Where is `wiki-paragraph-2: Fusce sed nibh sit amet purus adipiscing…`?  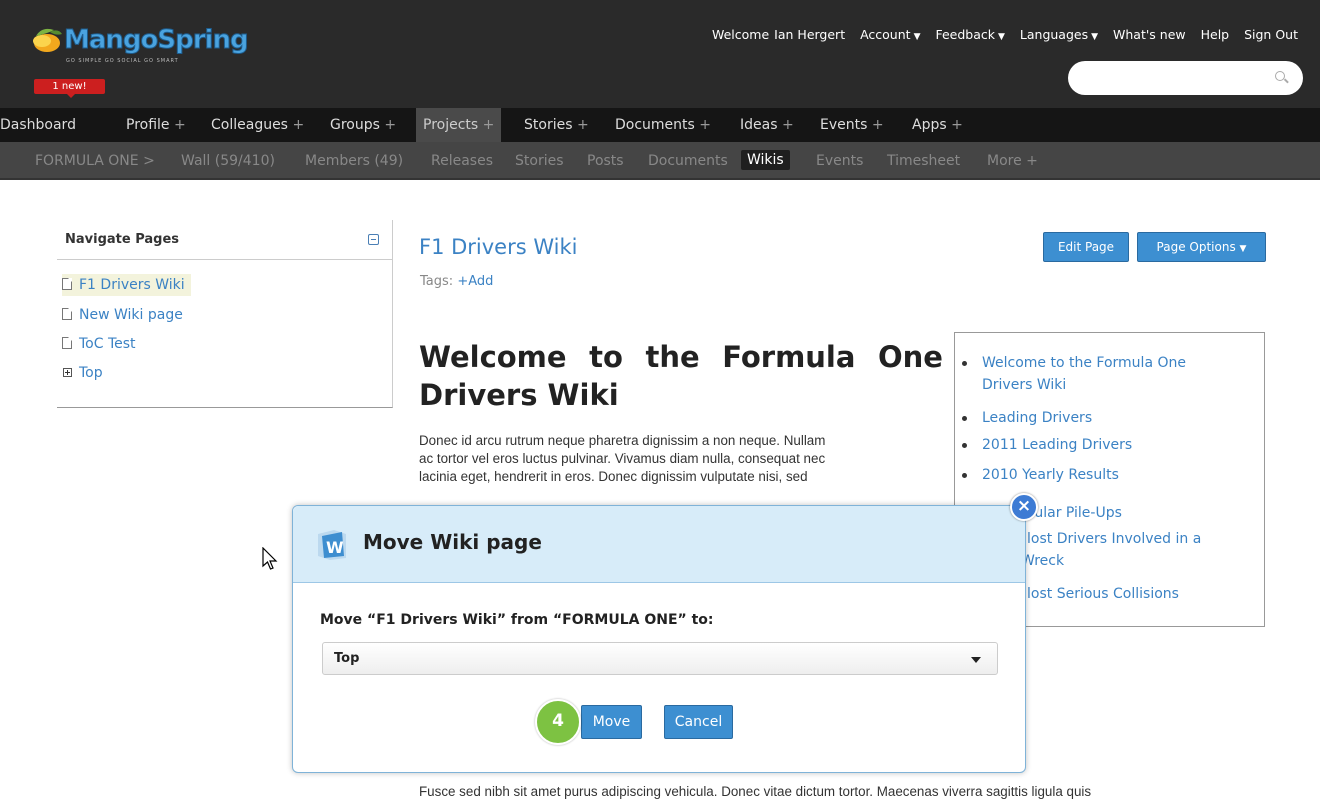 wiki-paragraph-2: Fusce sed nibh sit amet purus adipiscing… is located at coordinates (755, 791).